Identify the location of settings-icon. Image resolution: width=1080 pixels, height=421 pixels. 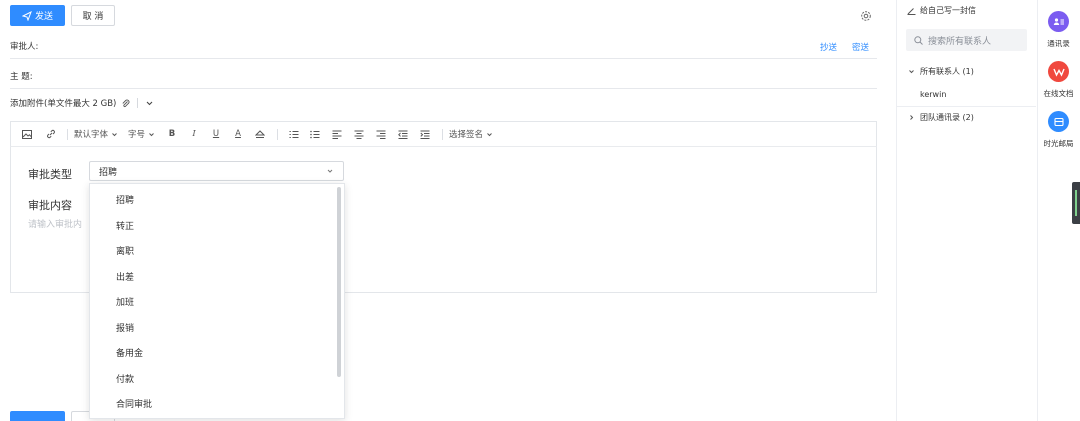
(866, 16).